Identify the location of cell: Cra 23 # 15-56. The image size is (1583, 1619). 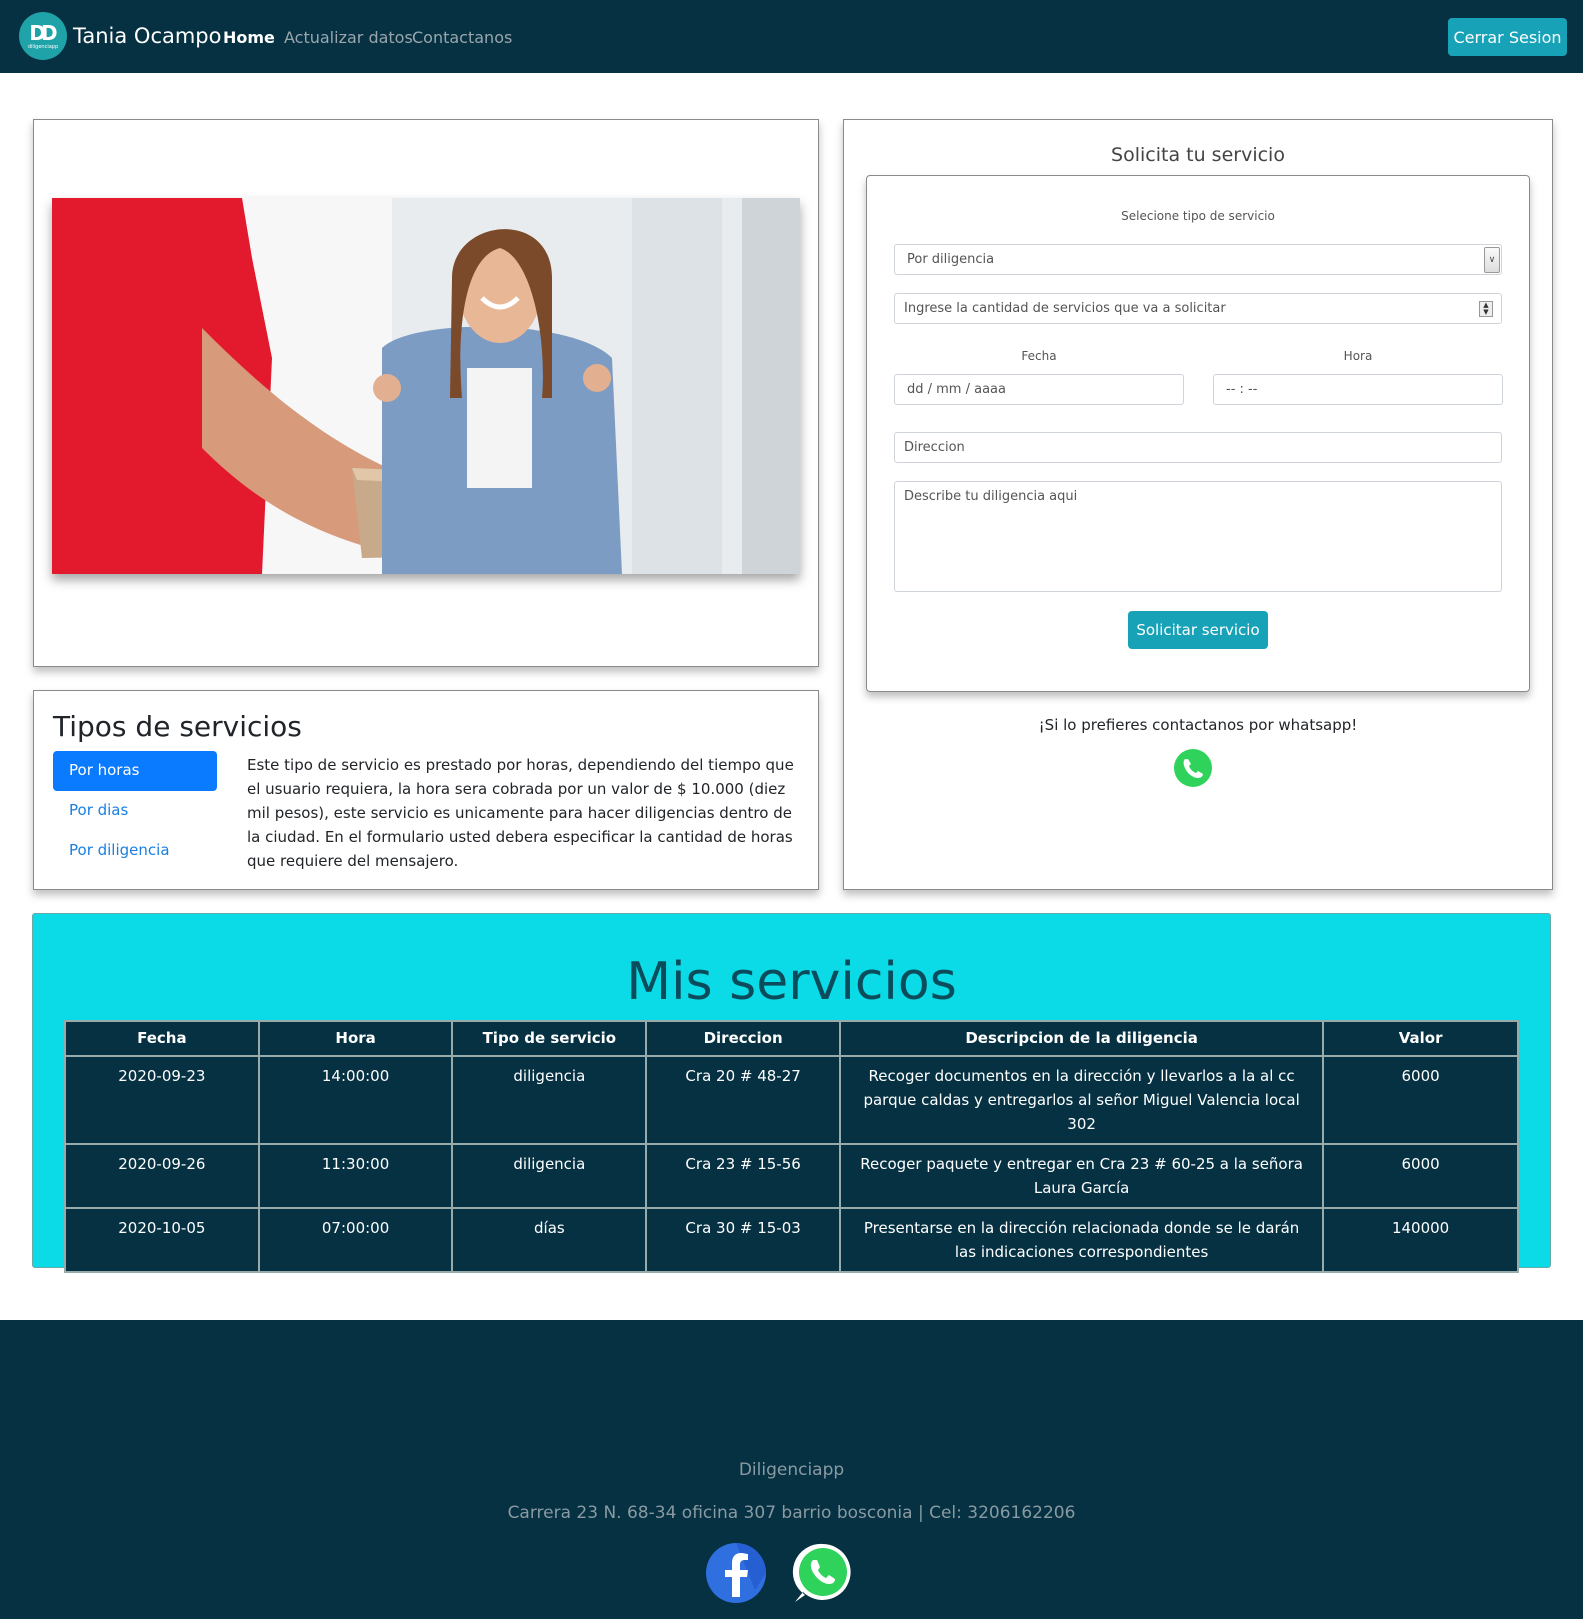
(743, 1176).